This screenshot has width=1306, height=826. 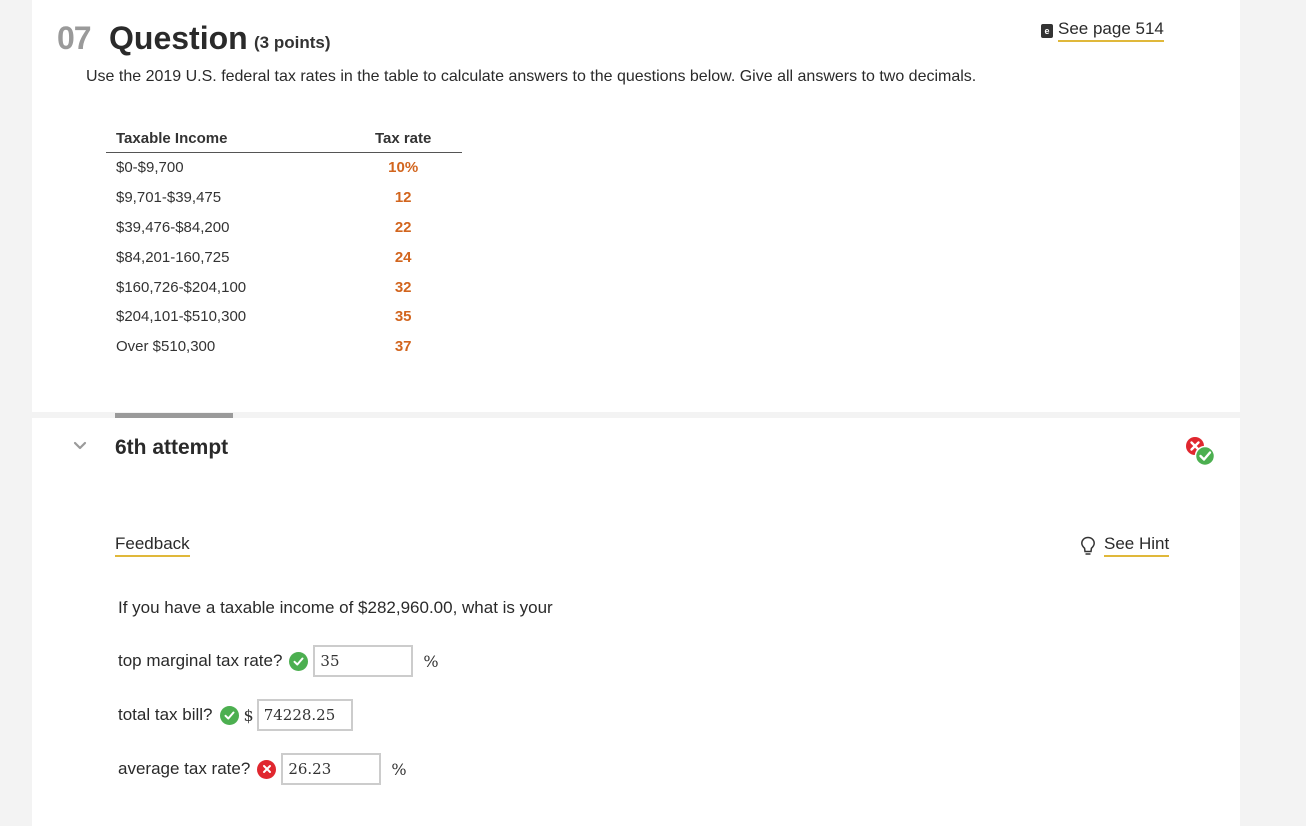 I want to click on feedback-link: Feedback, so click(x=152, y=545).